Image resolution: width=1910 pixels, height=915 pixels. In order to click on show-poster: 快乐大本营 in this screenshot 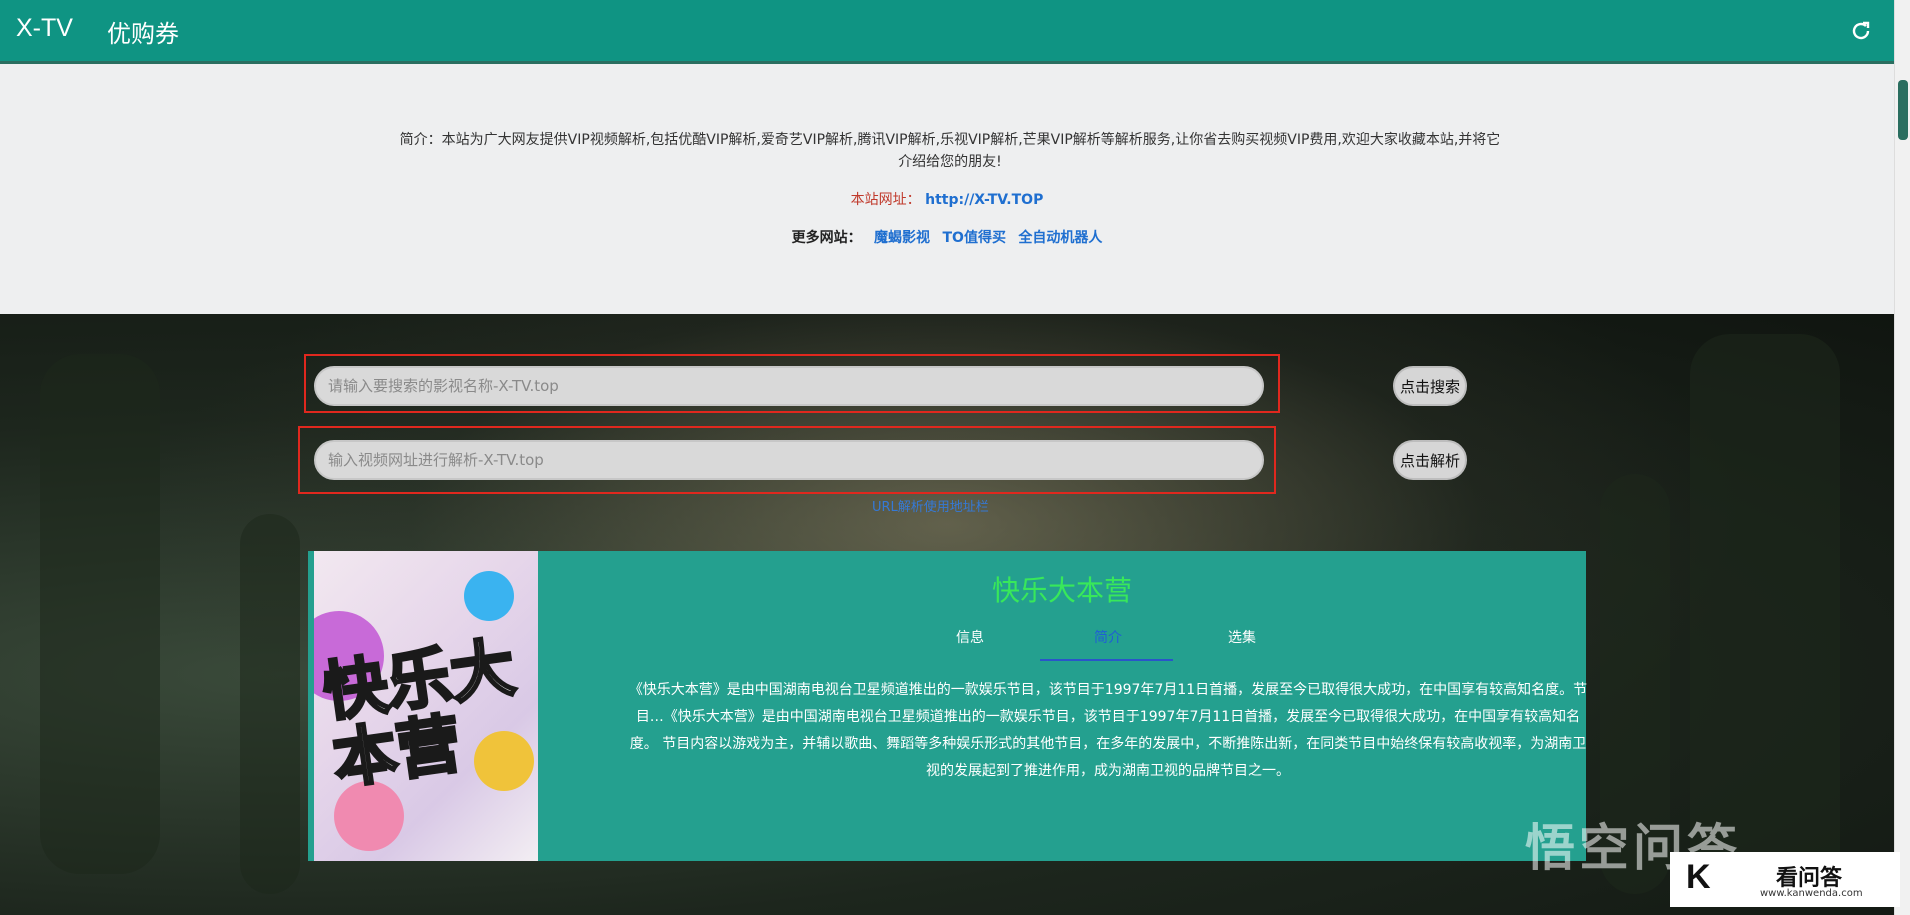, I will do `click(426, 706)`.